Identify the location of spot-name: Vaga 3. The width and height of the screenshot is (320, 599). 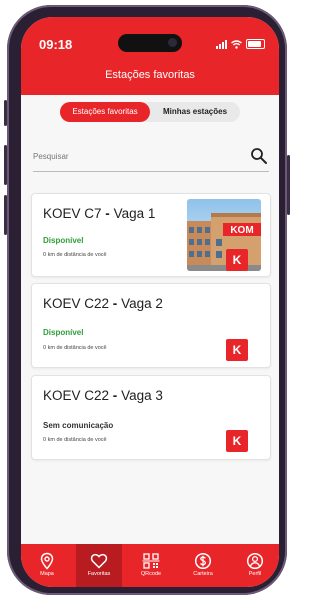
(142, 395).